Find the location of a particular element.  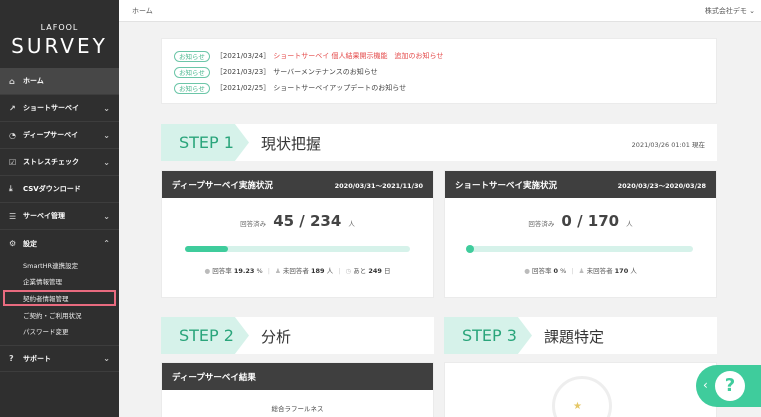

trend-icon: ↗ is located at coordinates (12, 108).